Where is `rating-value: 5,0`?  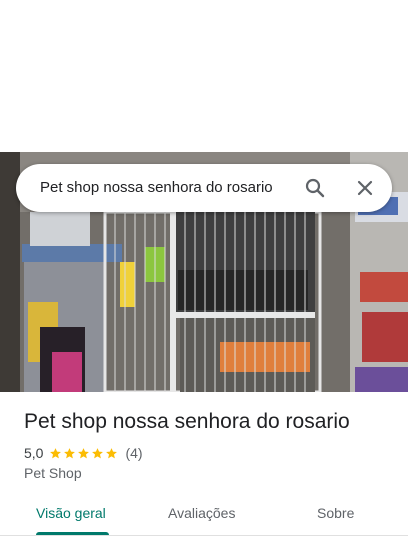
rating-value: 5,0 is located at coordinates (34, 453).